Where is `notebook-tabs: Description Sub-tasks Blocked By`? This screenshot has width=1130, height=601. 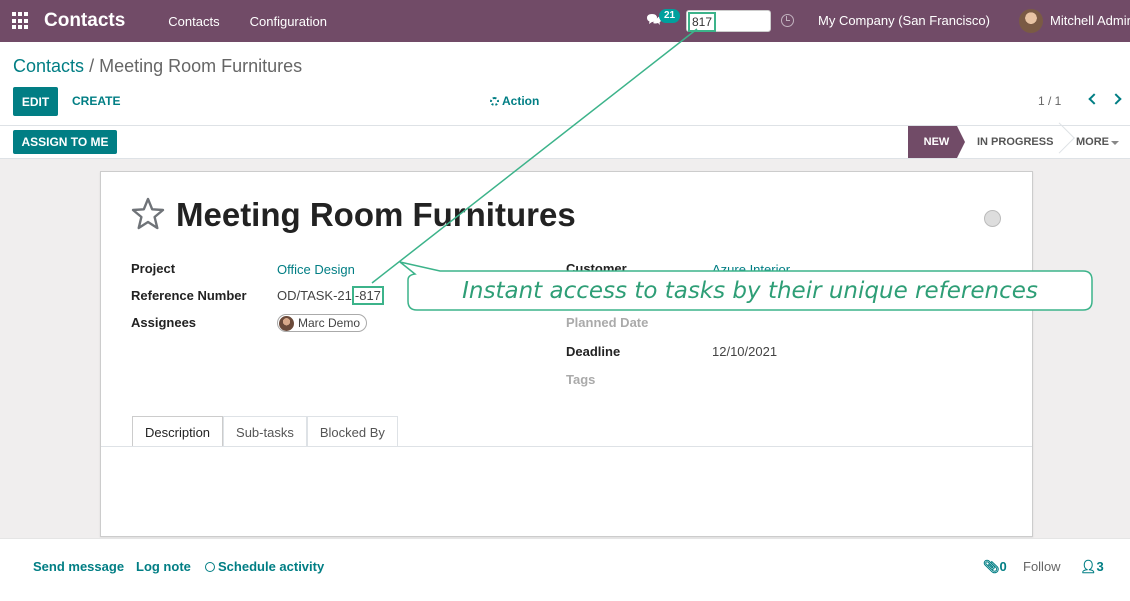
notebook-tabs: Description Sub-tasks Blocked By is located at coordinates (265, 431).